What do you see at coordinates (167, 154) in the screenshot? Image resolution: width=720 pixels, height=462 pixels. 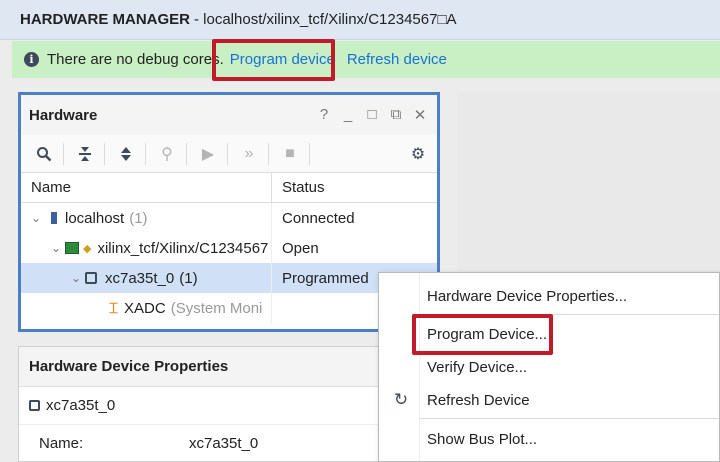 I see `auto-connect-icon: ⚲` at bounding box center [167, 154].